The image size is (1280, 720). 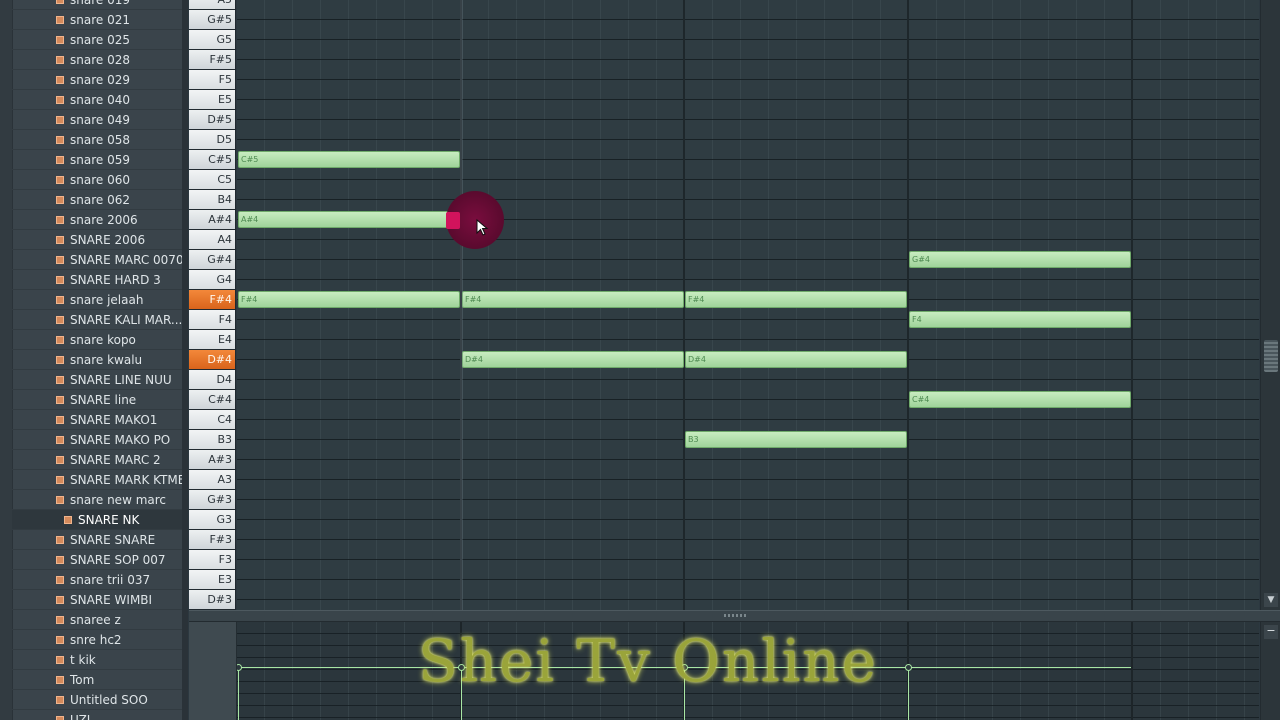 I want to click on browser-item: snare 058, so click(x=97, y=140).